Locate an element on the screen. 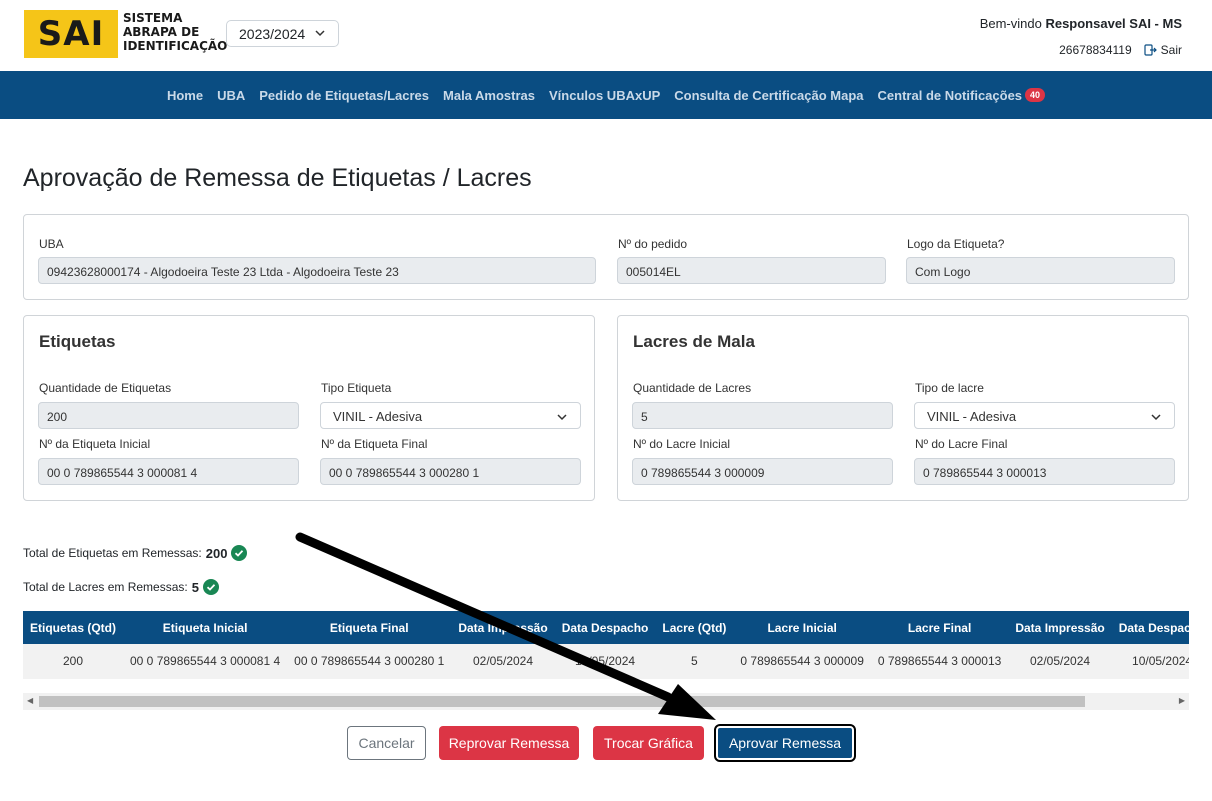 This screenshot has width=1212, height=801. etiqueta-inicial-label: Nº da Etiqueta Inicial is located at coordinates (95, 444).